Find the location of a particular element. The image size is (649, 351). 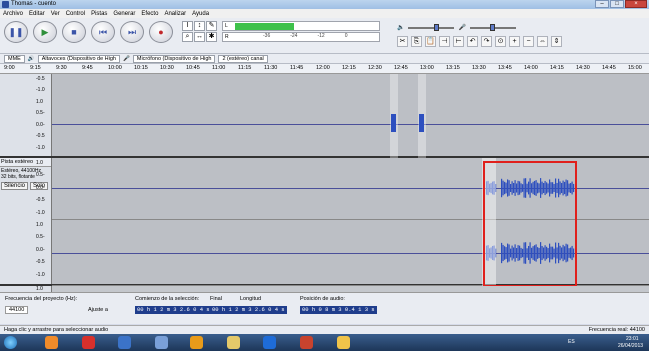

audacity-icon is located at coordinates (5, 4).